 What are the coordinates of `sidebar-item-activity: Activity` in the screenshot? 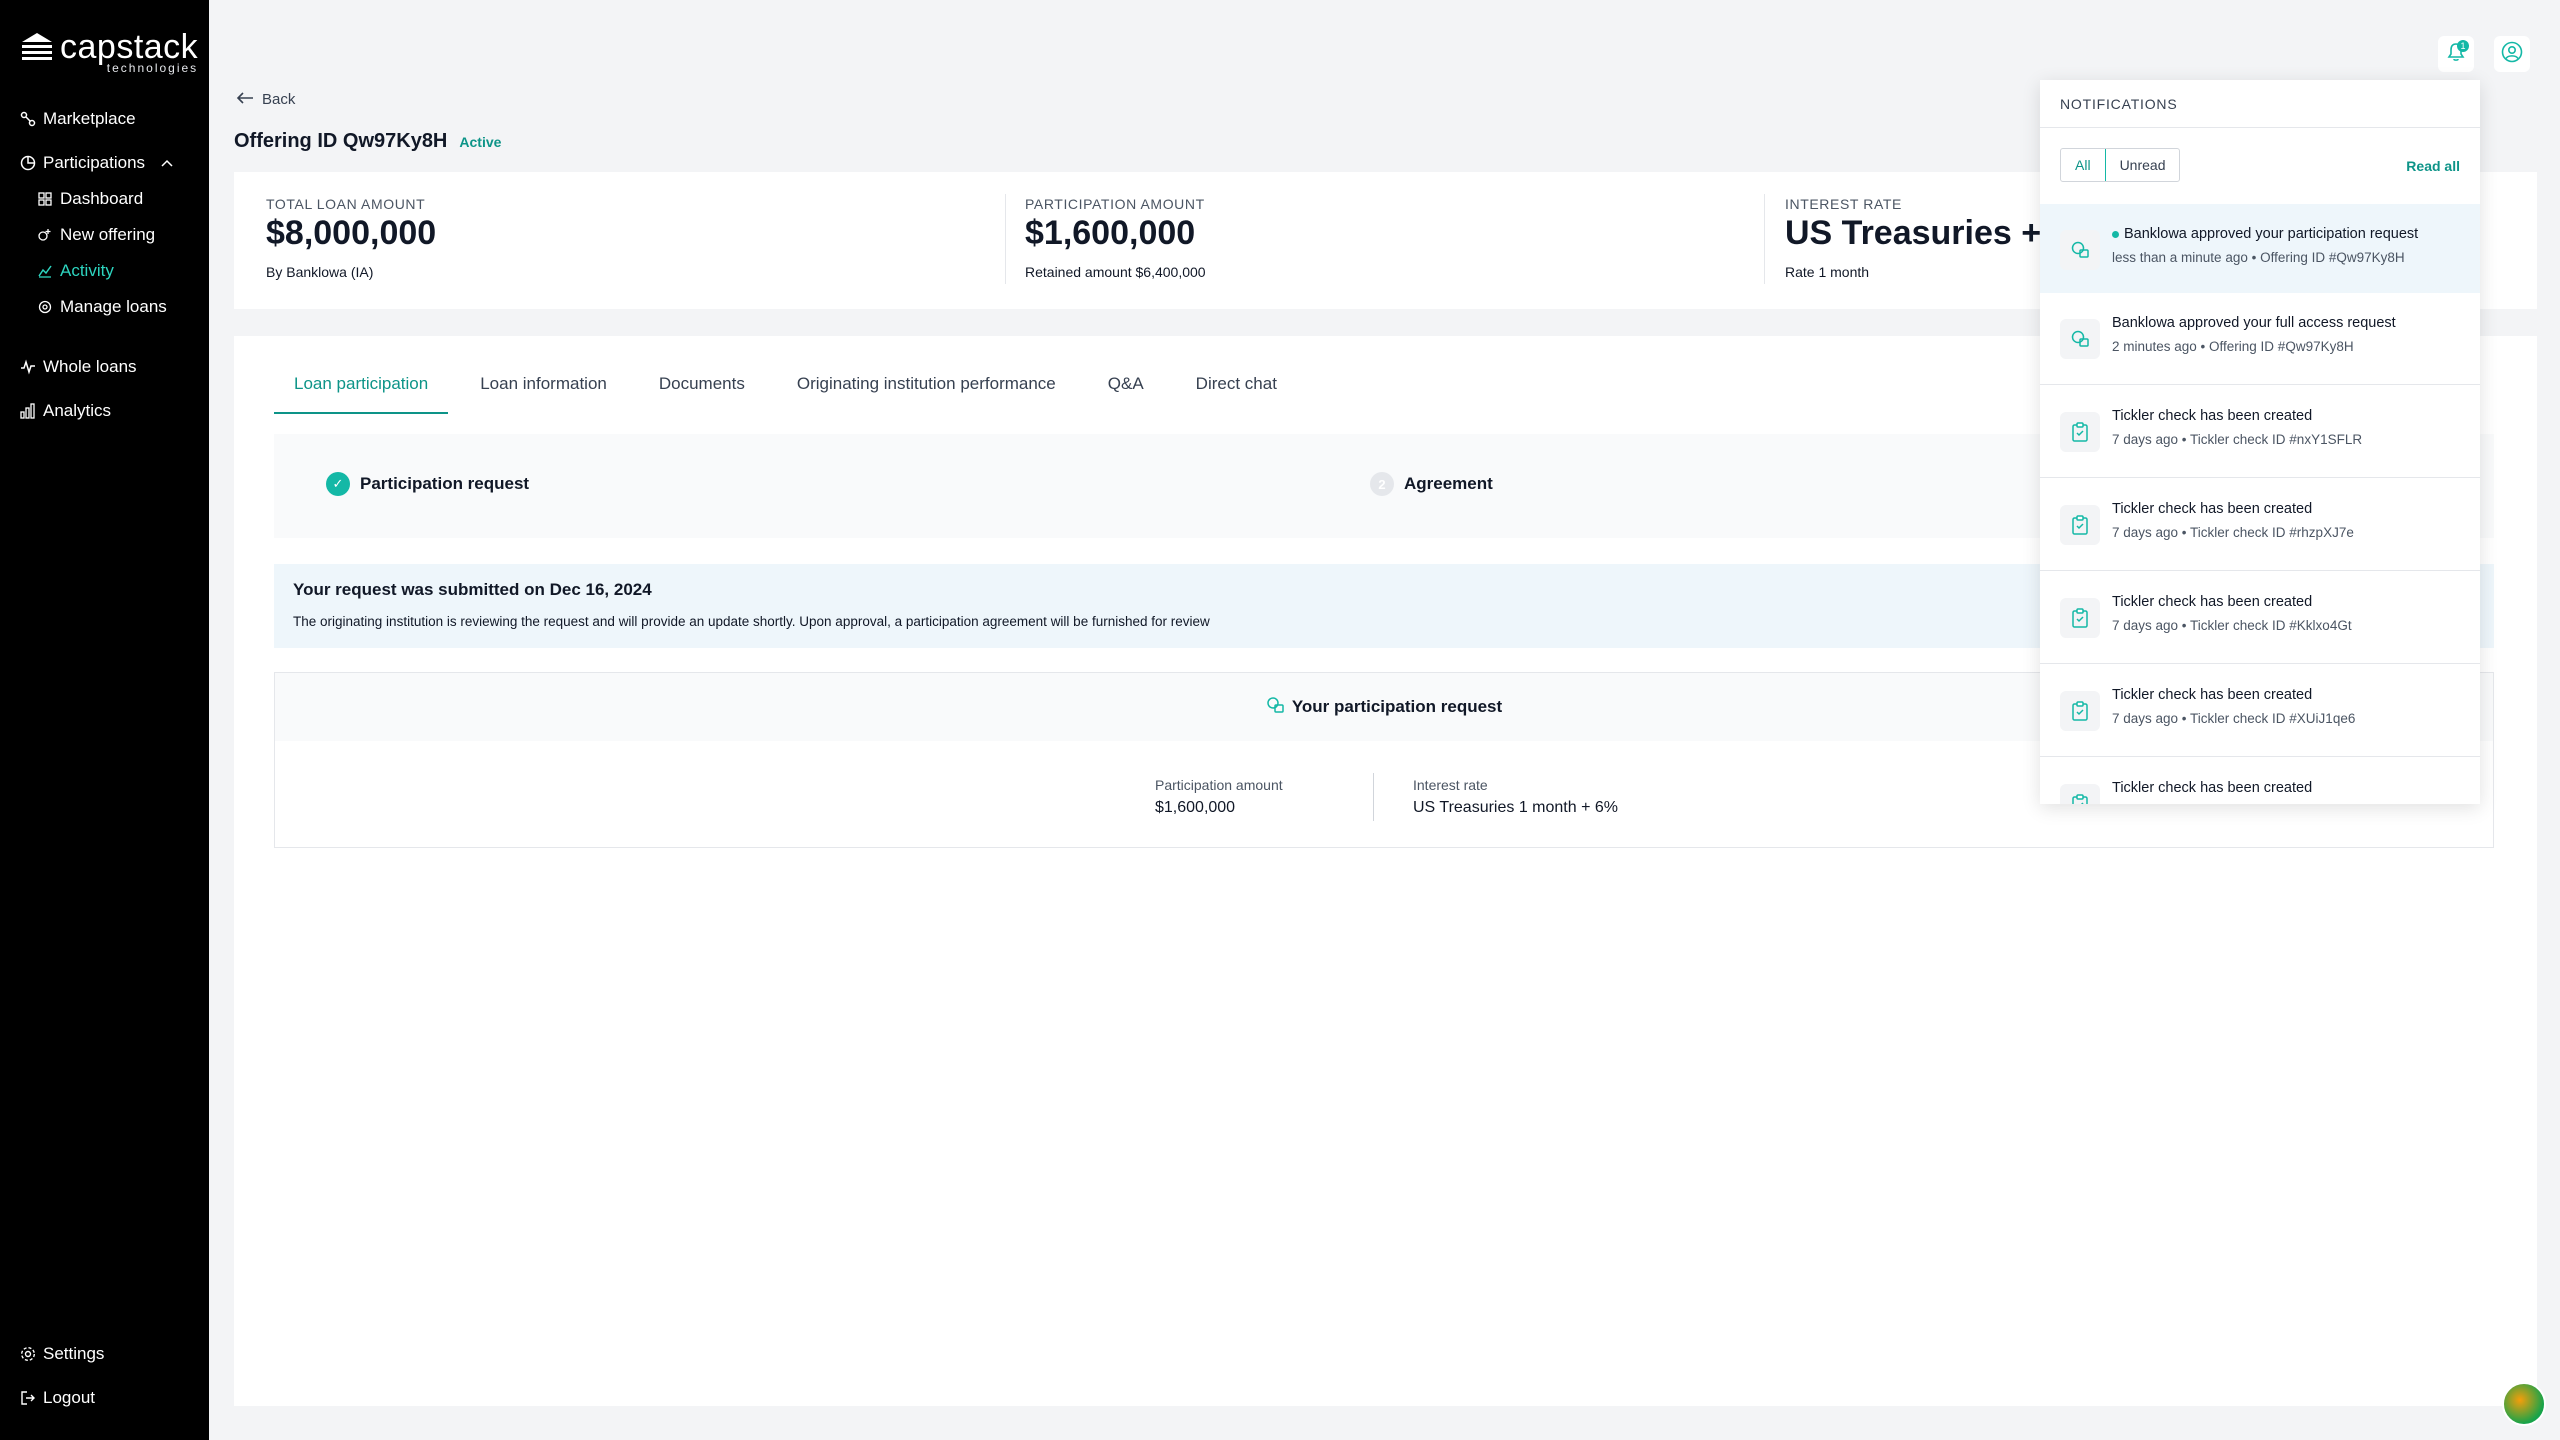 It's located at (75, 271).